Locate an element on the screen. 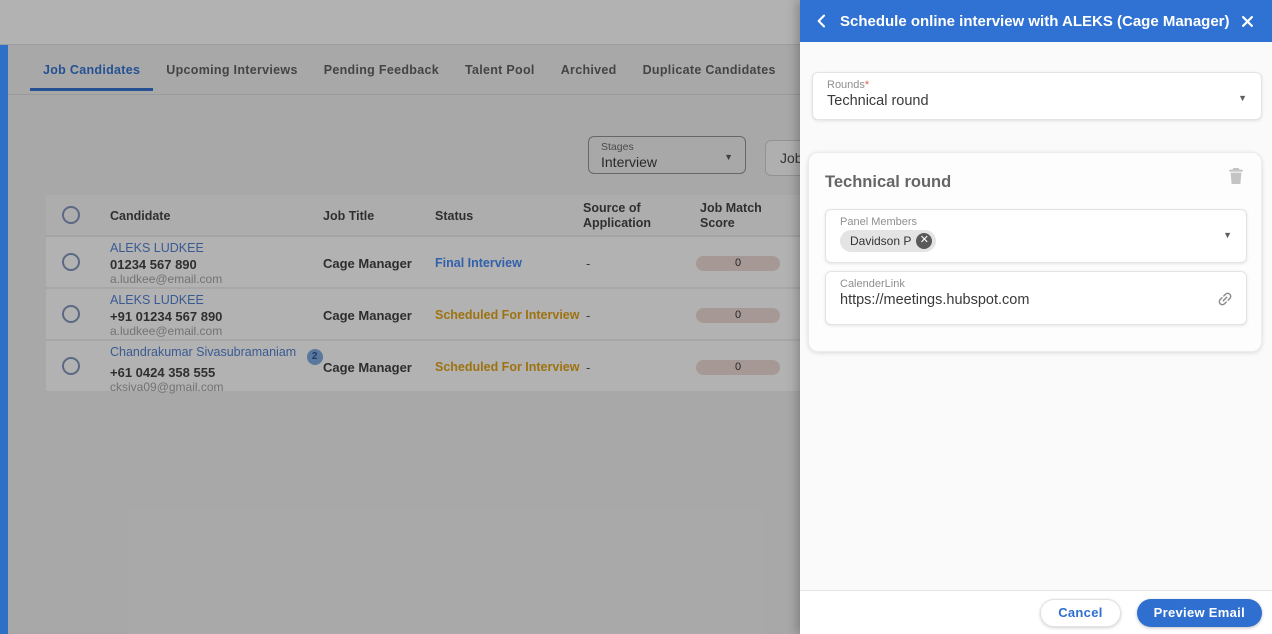  rounds-select: Rounds* Technical round ▼ is located at coordinates (1037, 96).